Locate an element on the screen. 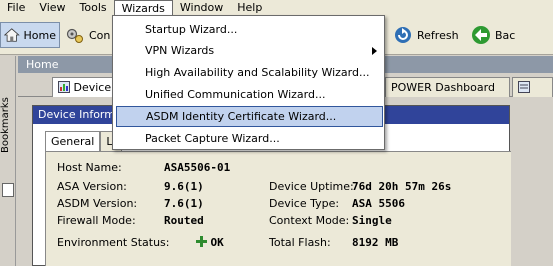  total-flash-value: 8192 MB is located at coordinates (375, 242).